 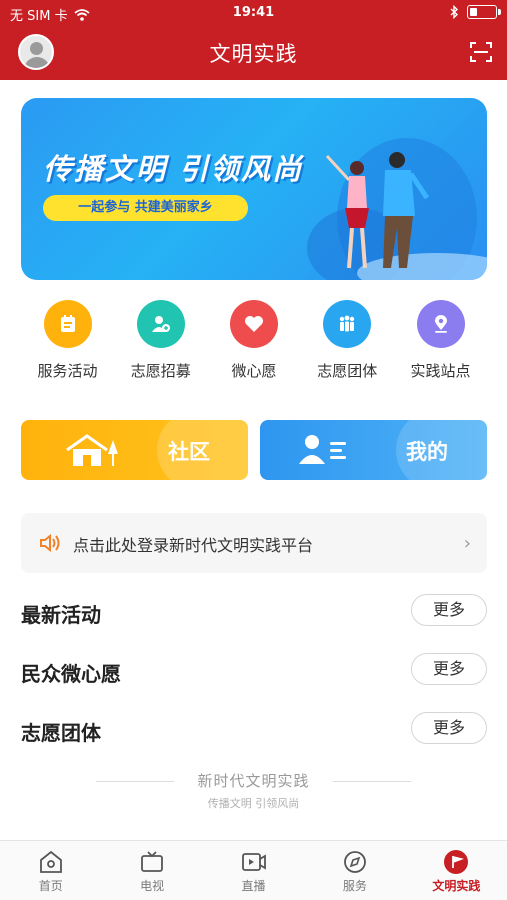 What do you see at coordinates (145, 208) in the screenshot?
I see `banner-tagline: 一起参与 共建美丽家乡` at bounding box center [145, 208].